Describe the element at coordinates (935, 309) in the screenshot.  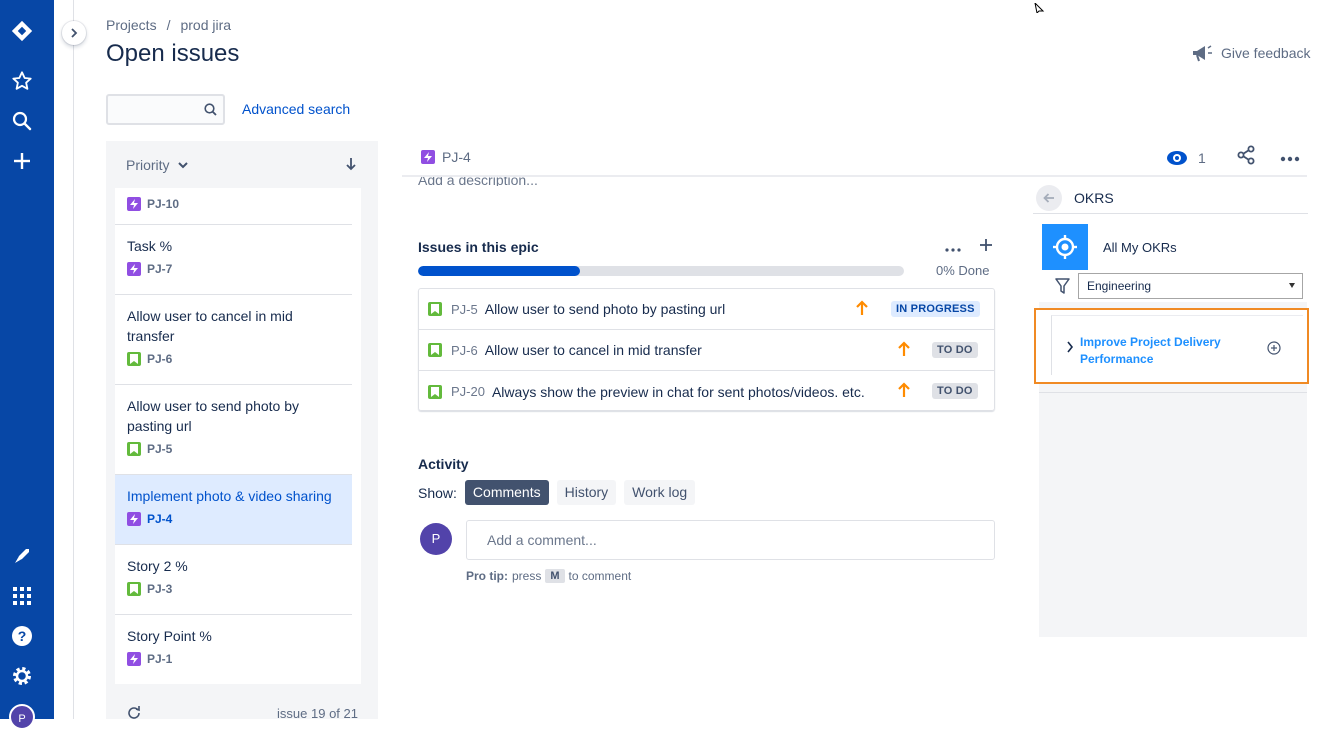
I see `status-lozenge: IN PROGRESS` at that location.